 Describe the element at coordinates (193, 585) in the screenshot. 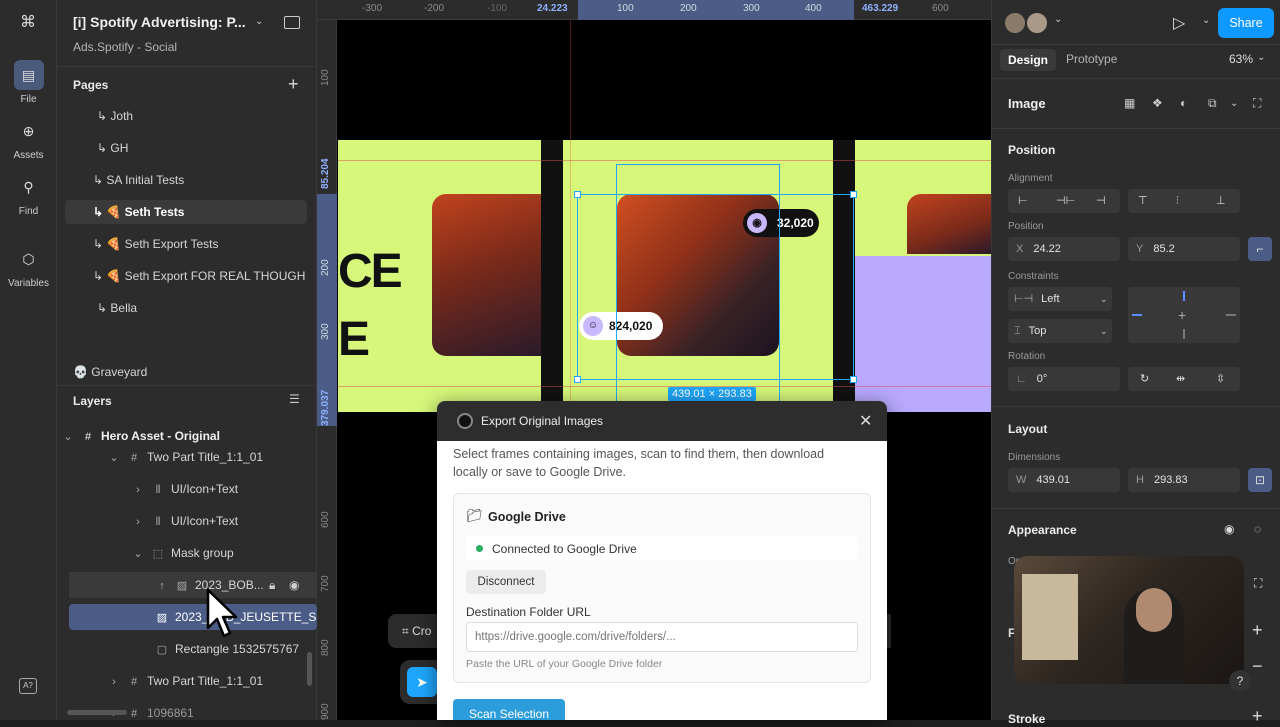

I see `layer-item: ↑ ▨ 2023_BOB... 🔒︎ ◉` at that location.